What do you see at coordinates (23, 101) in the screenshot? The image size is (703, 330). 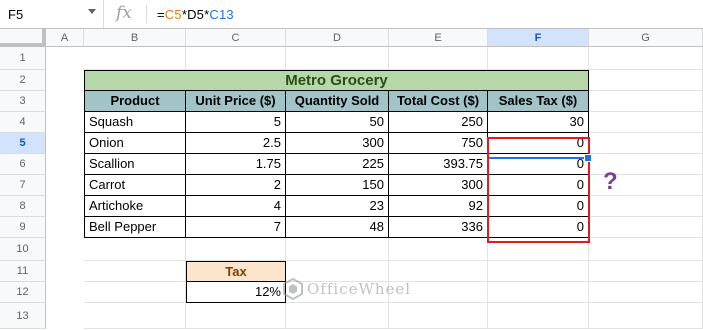 I see `row-header-3: 3` at bounding box center [23, 101].